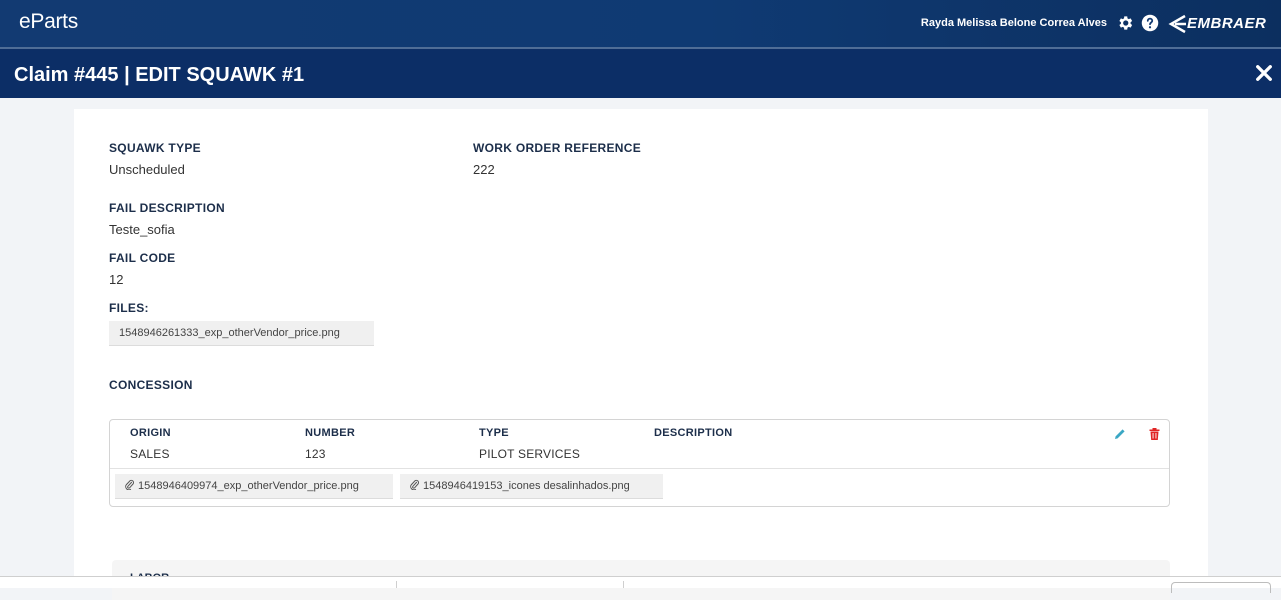 The image size is (1281, 600). What do you see at coordinates (693, 433) in the screenshot?
I see `column-header-description: DESCRIPTION` at bounding box center [693, 433].